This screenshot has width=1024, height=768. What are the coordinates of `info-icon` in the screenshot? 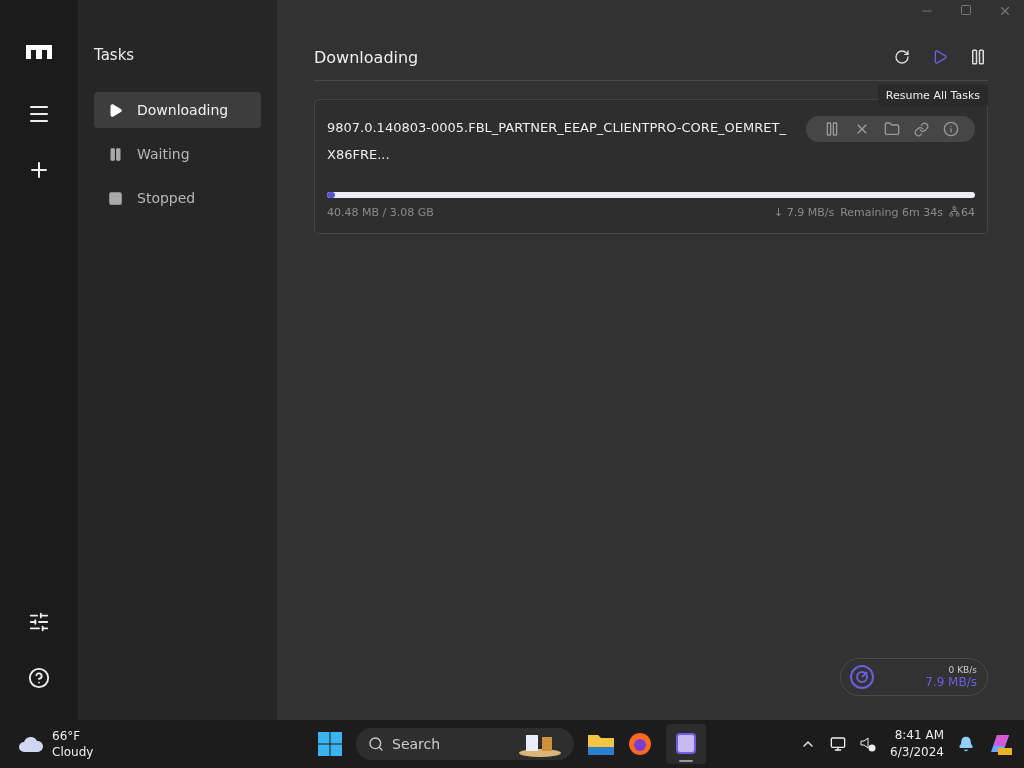 It's located at (951, 129).